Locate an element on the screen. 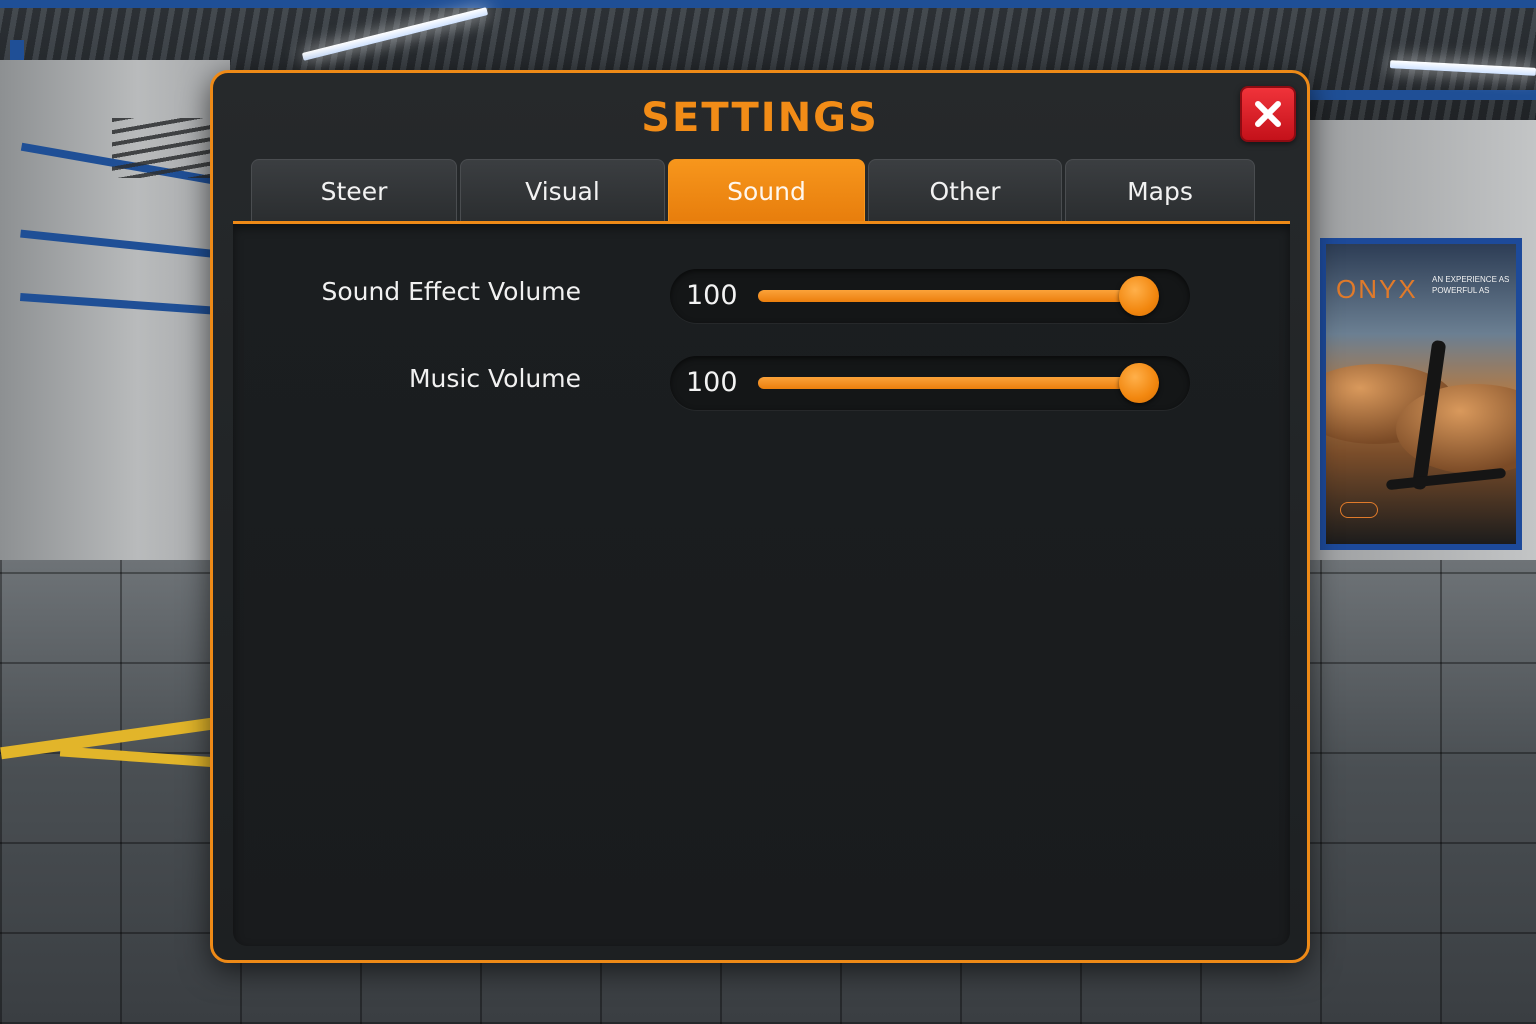 Image resolution: width=1536 pixels, height=1024 pixels. tab-label: Steer is located at coordinates (354, 191).